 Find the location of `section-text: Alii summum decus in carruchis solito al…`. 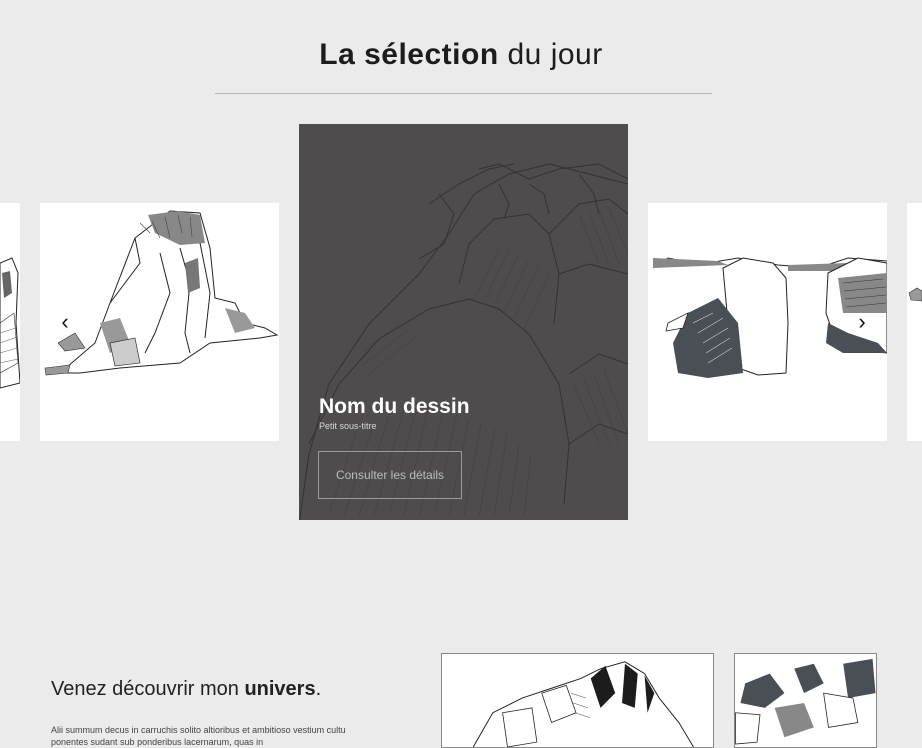

section-text: Alii summum decus in carruchis solito al… is located at coordinates (198, 736).